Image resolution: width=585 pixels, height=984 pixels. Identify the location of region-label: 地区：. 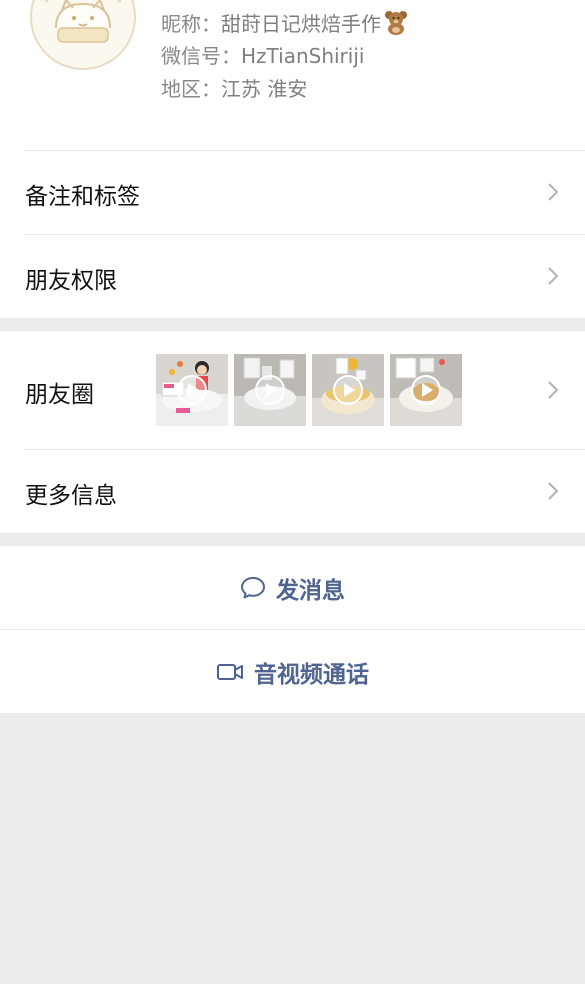
(191, 89).